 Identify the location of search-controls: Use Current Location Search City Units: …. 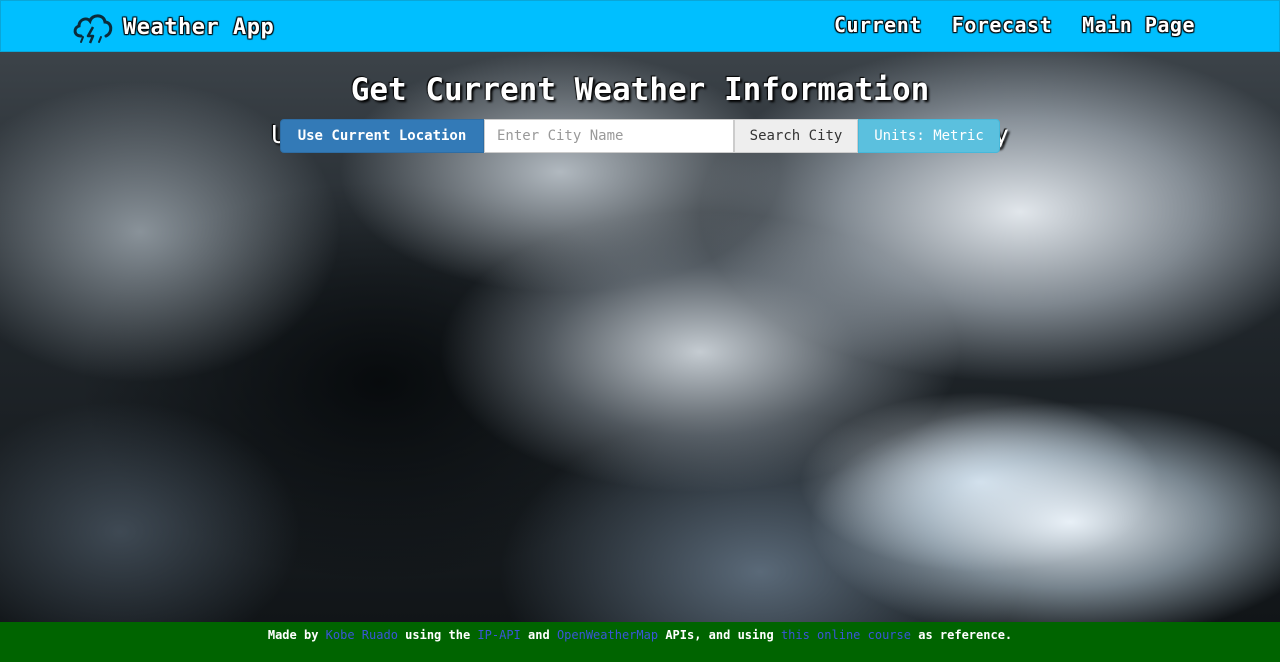
(640, 136).